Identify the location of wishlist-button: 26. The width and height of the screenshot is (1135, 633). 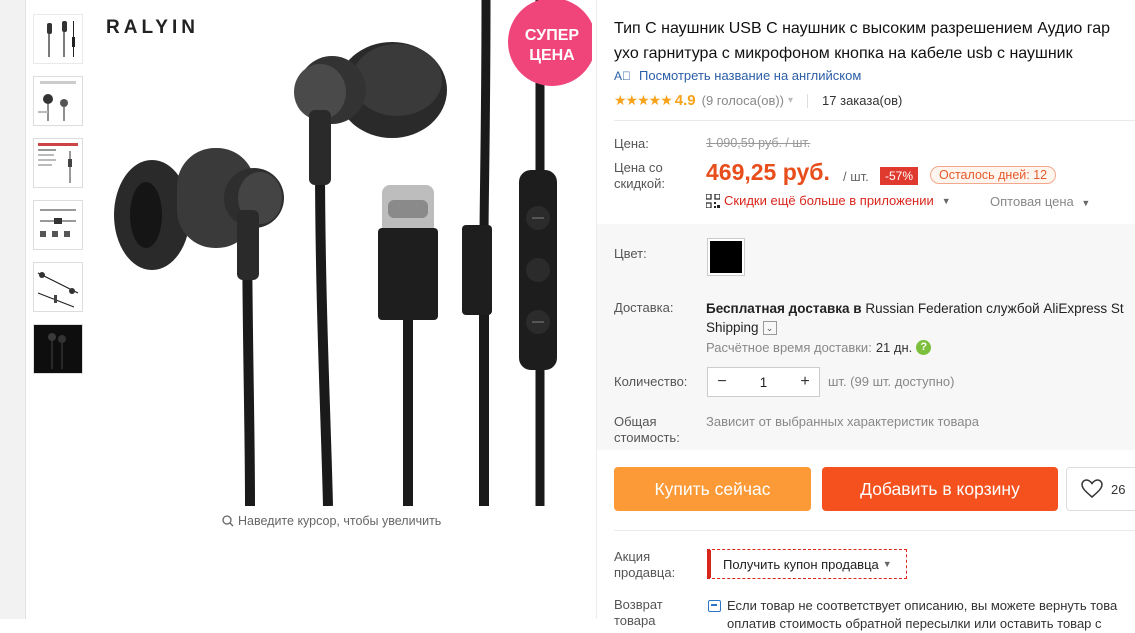
(1100, 489).